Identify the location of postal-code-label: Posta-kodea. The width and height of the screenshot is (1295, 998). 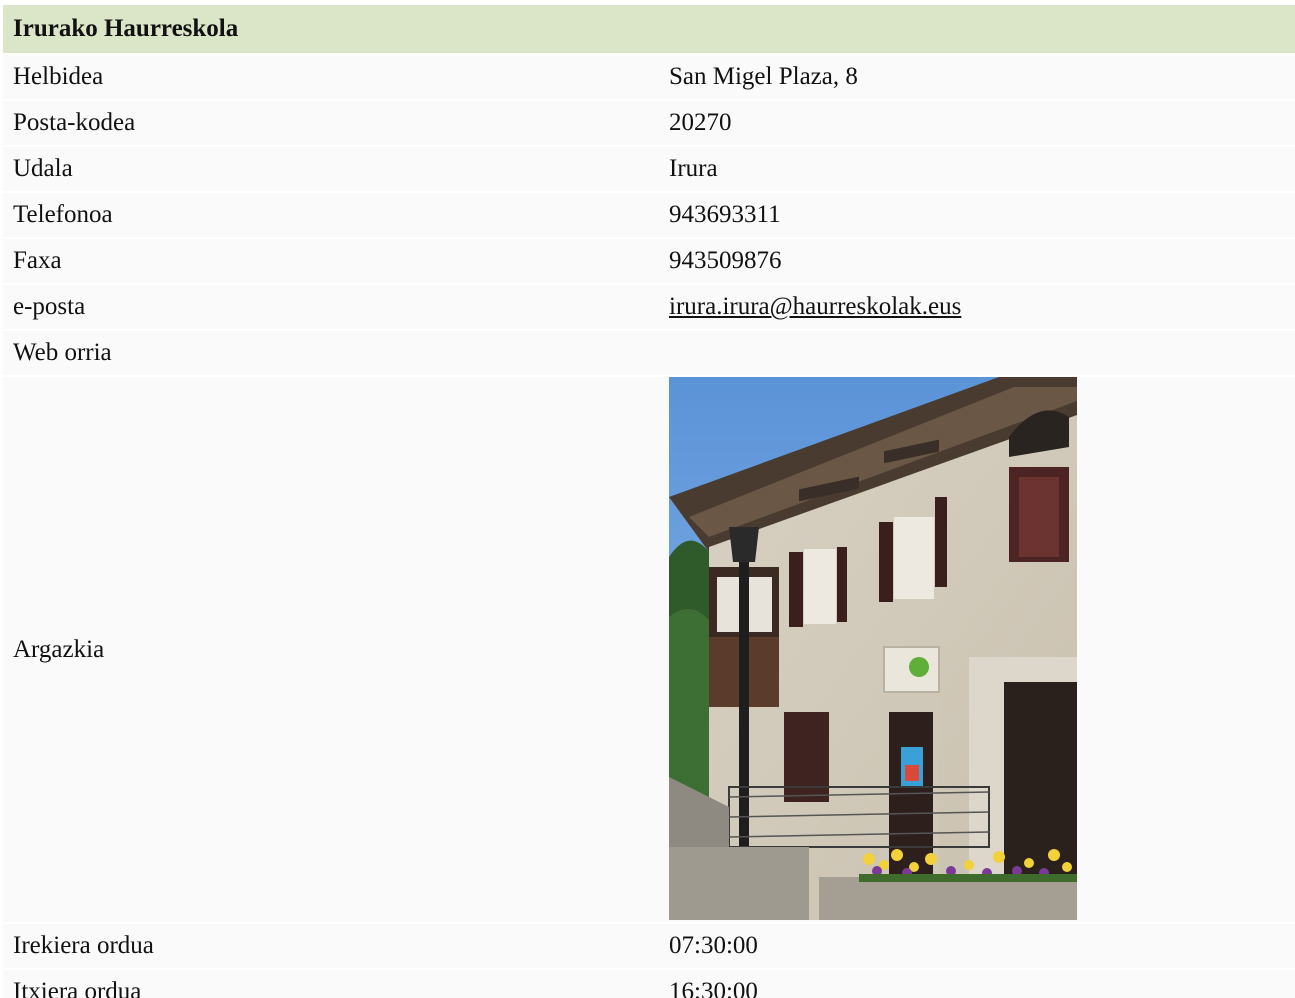
(336, 123).